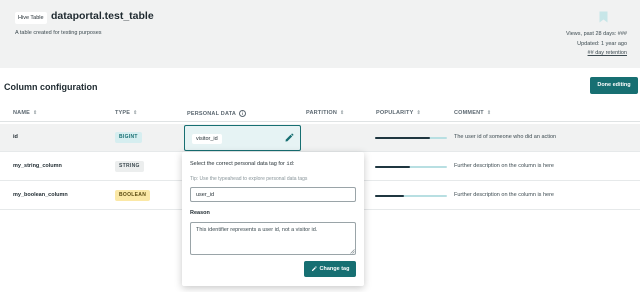  Describe the element at coordinates (58, 33) in the screenshot. I see `table-description: A table created for testing purposes` at that location.